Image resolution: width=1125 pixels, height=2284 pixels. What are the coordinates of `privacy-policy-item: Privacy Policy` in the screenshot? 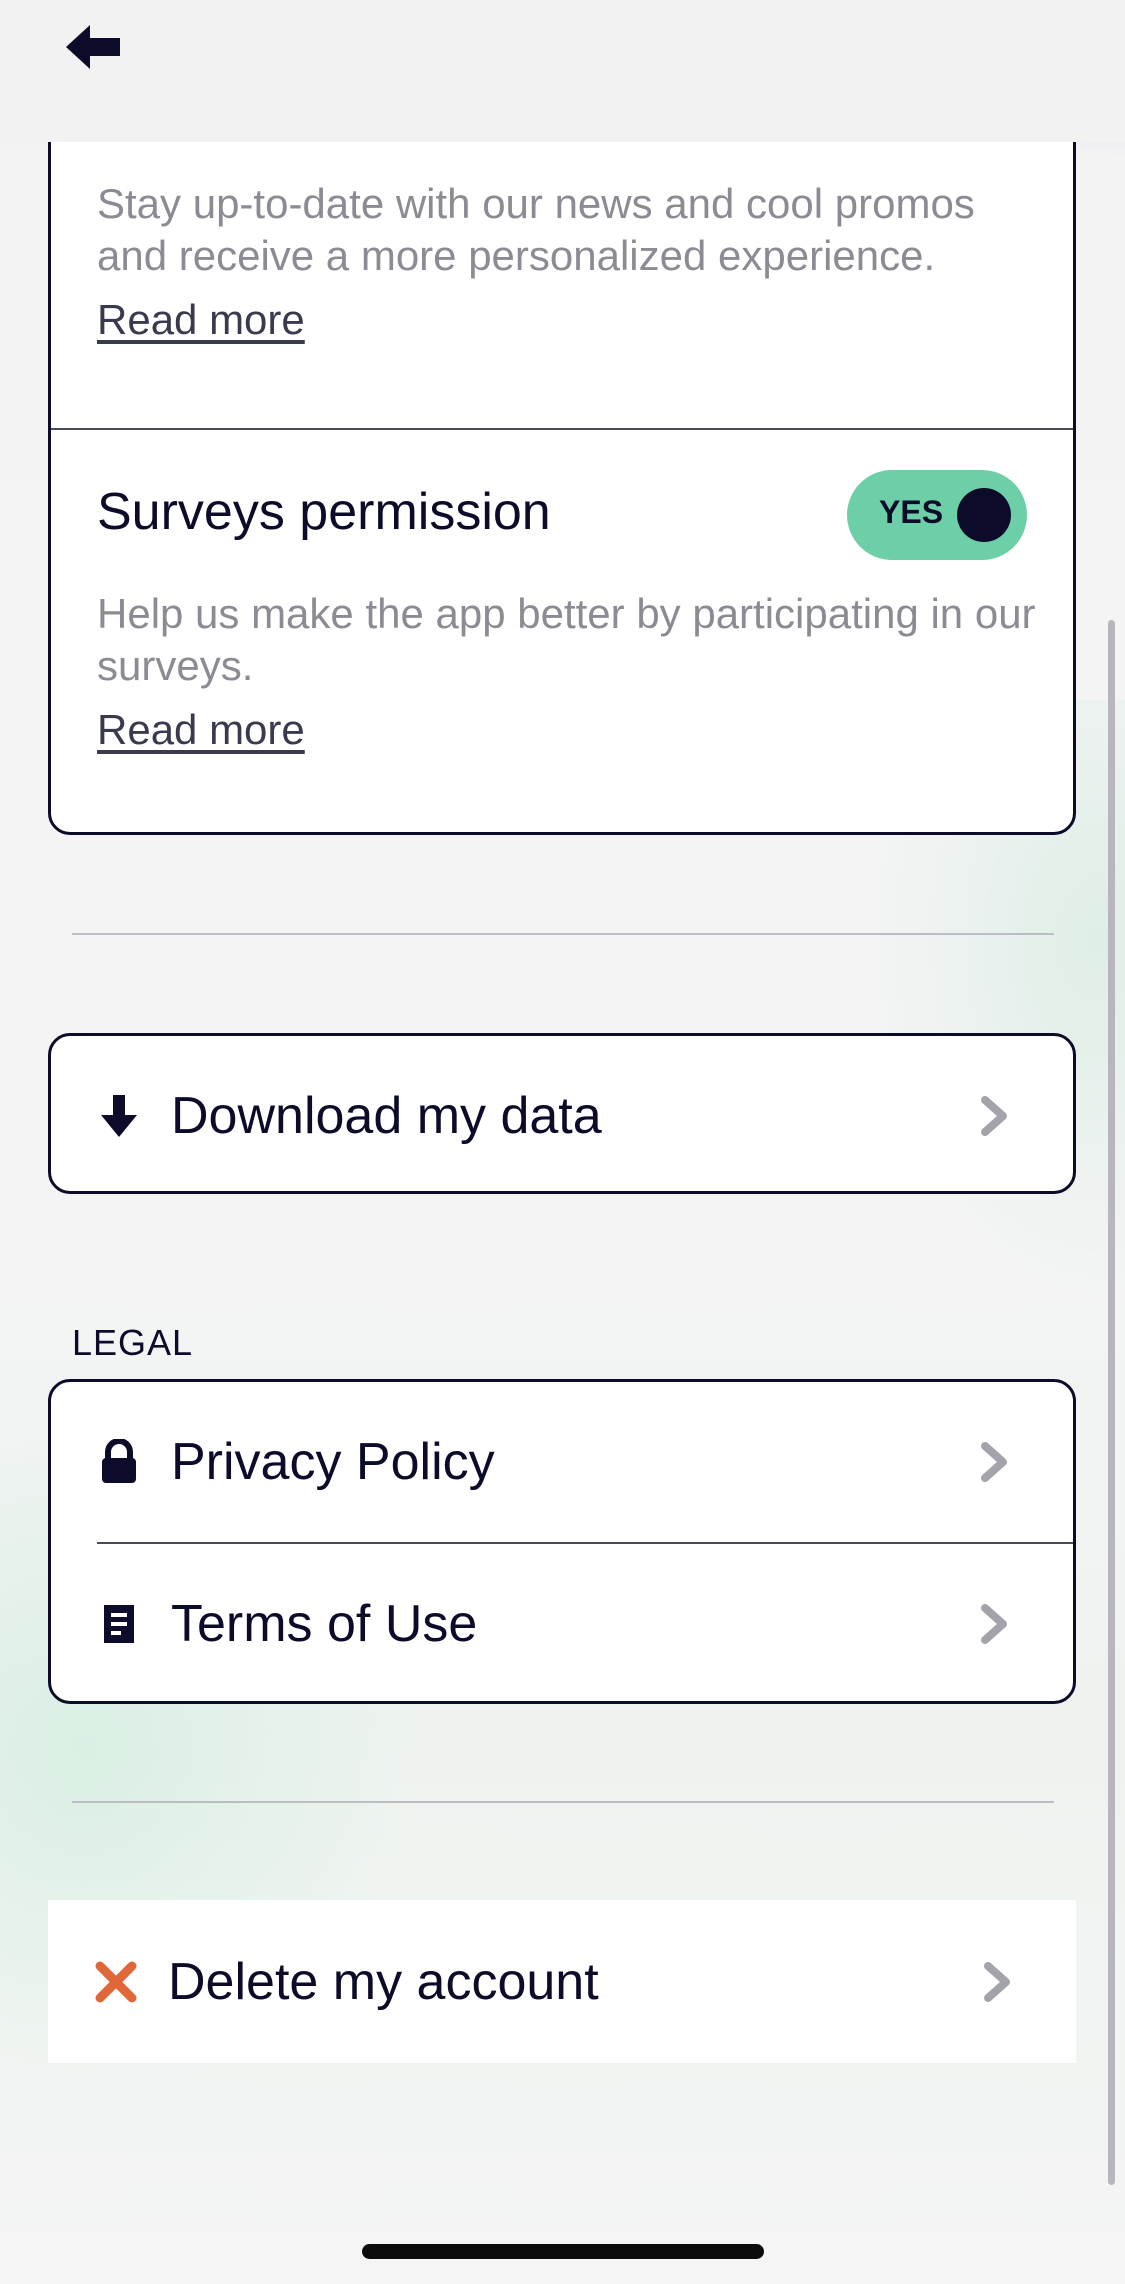 It's located at (562, 1462).